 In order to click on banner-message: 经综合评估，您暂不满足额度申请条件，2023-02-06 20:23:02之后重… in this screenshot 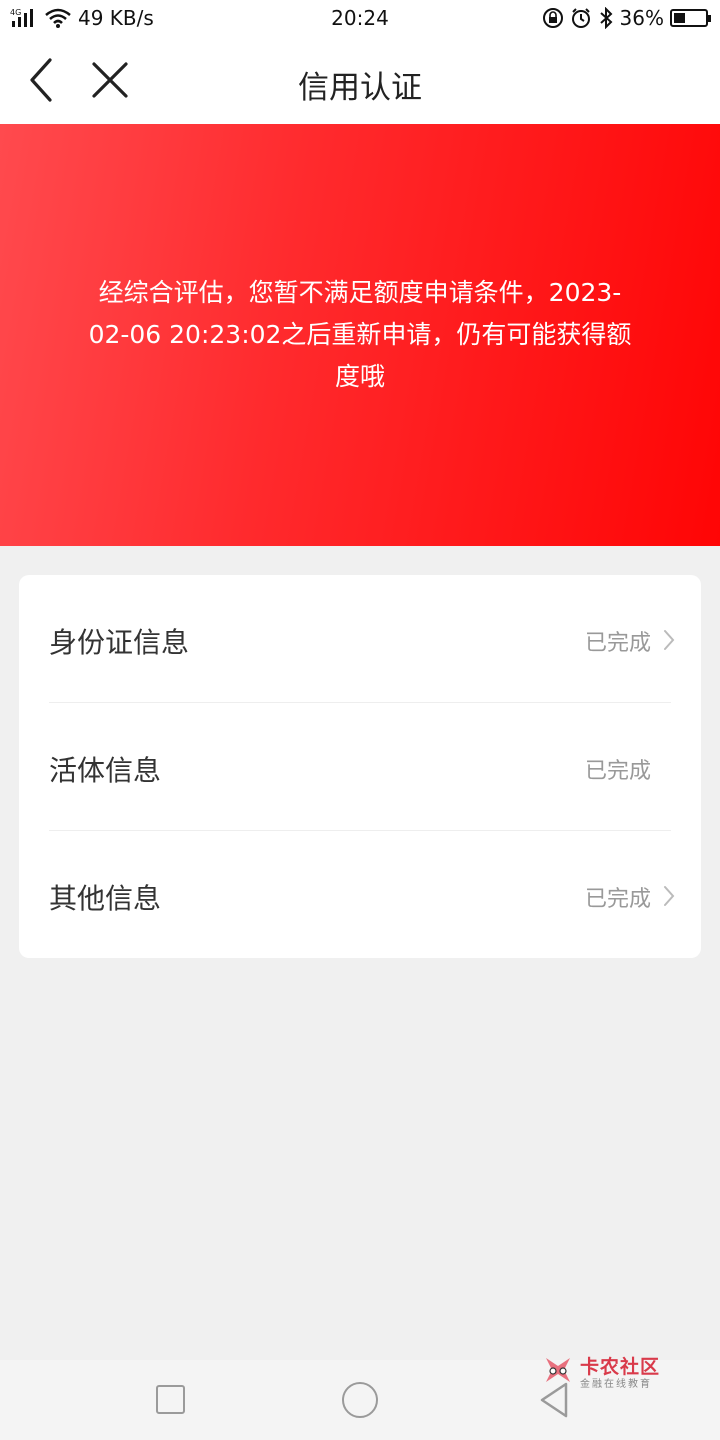, I will do `click(360, 334)`.